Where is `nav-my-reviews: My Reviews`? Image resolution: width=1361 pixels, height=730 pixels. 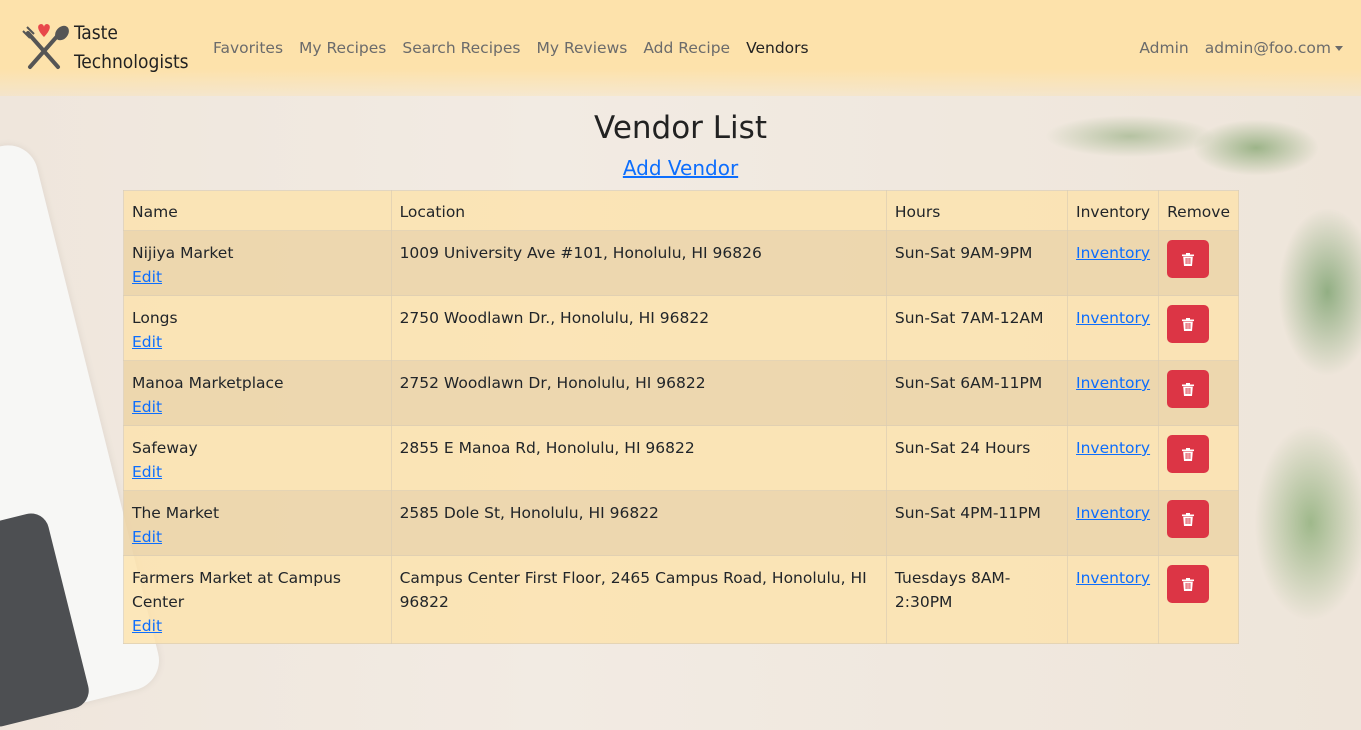
nav-my-reviews: My Reviews is located at coordinates (581, 48).